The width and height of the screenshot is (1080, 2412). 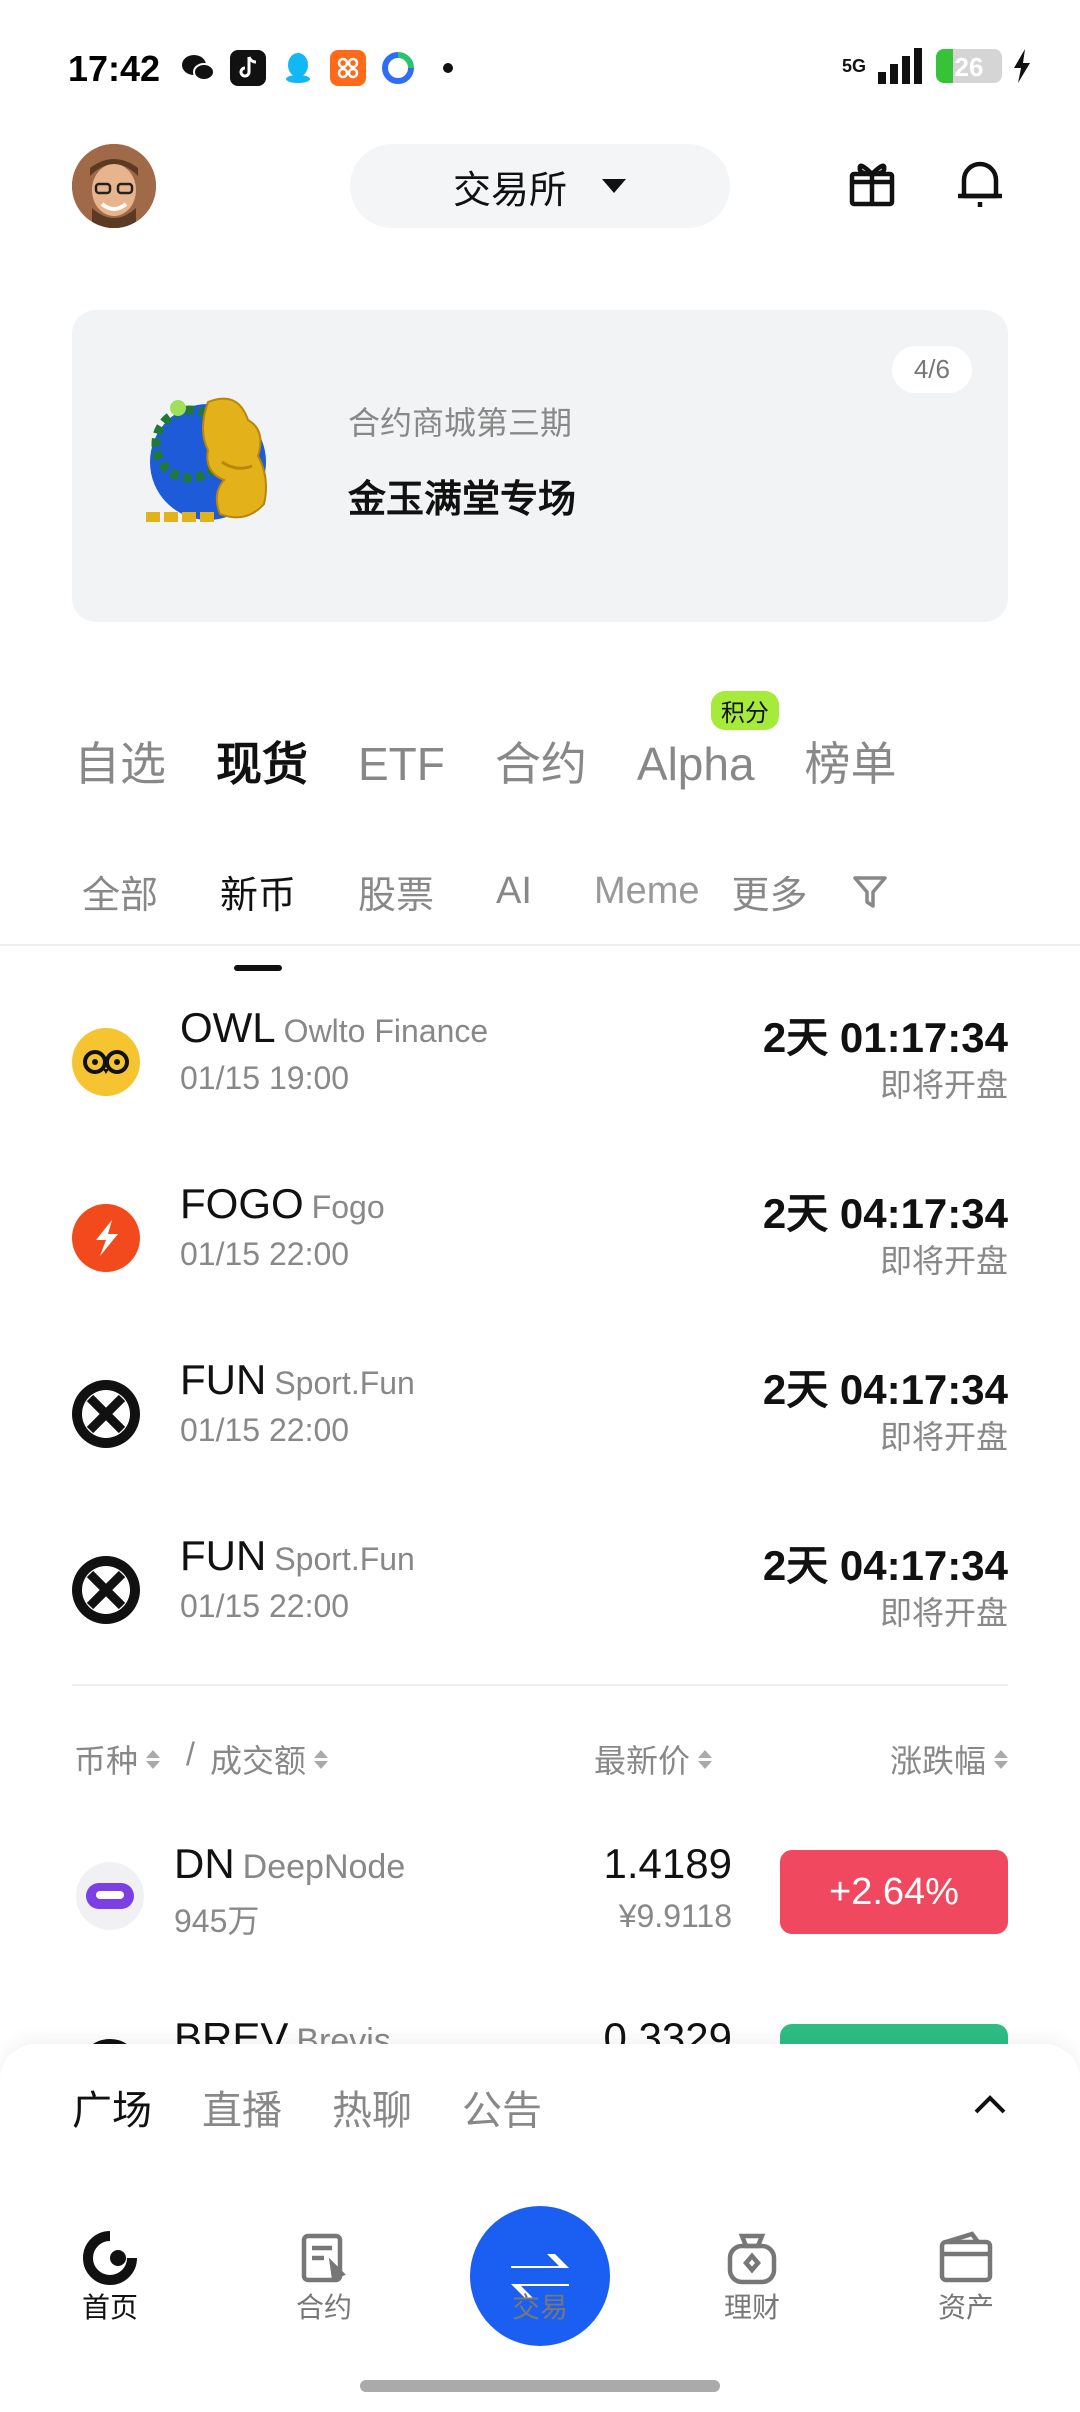 I want to click on coin-price: 1.4189, so click(x=667, y=1863).